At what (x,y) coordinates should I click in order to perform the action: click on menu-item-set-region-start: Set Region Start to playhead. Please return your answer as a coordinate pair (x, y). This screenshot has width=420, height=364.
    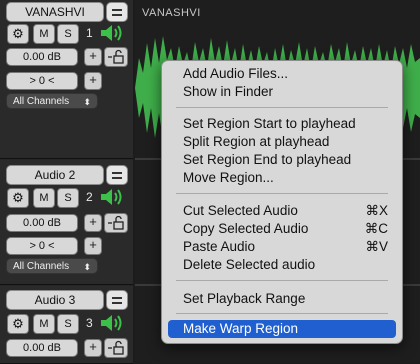
    Looking at the image, I should click on (282, 124).